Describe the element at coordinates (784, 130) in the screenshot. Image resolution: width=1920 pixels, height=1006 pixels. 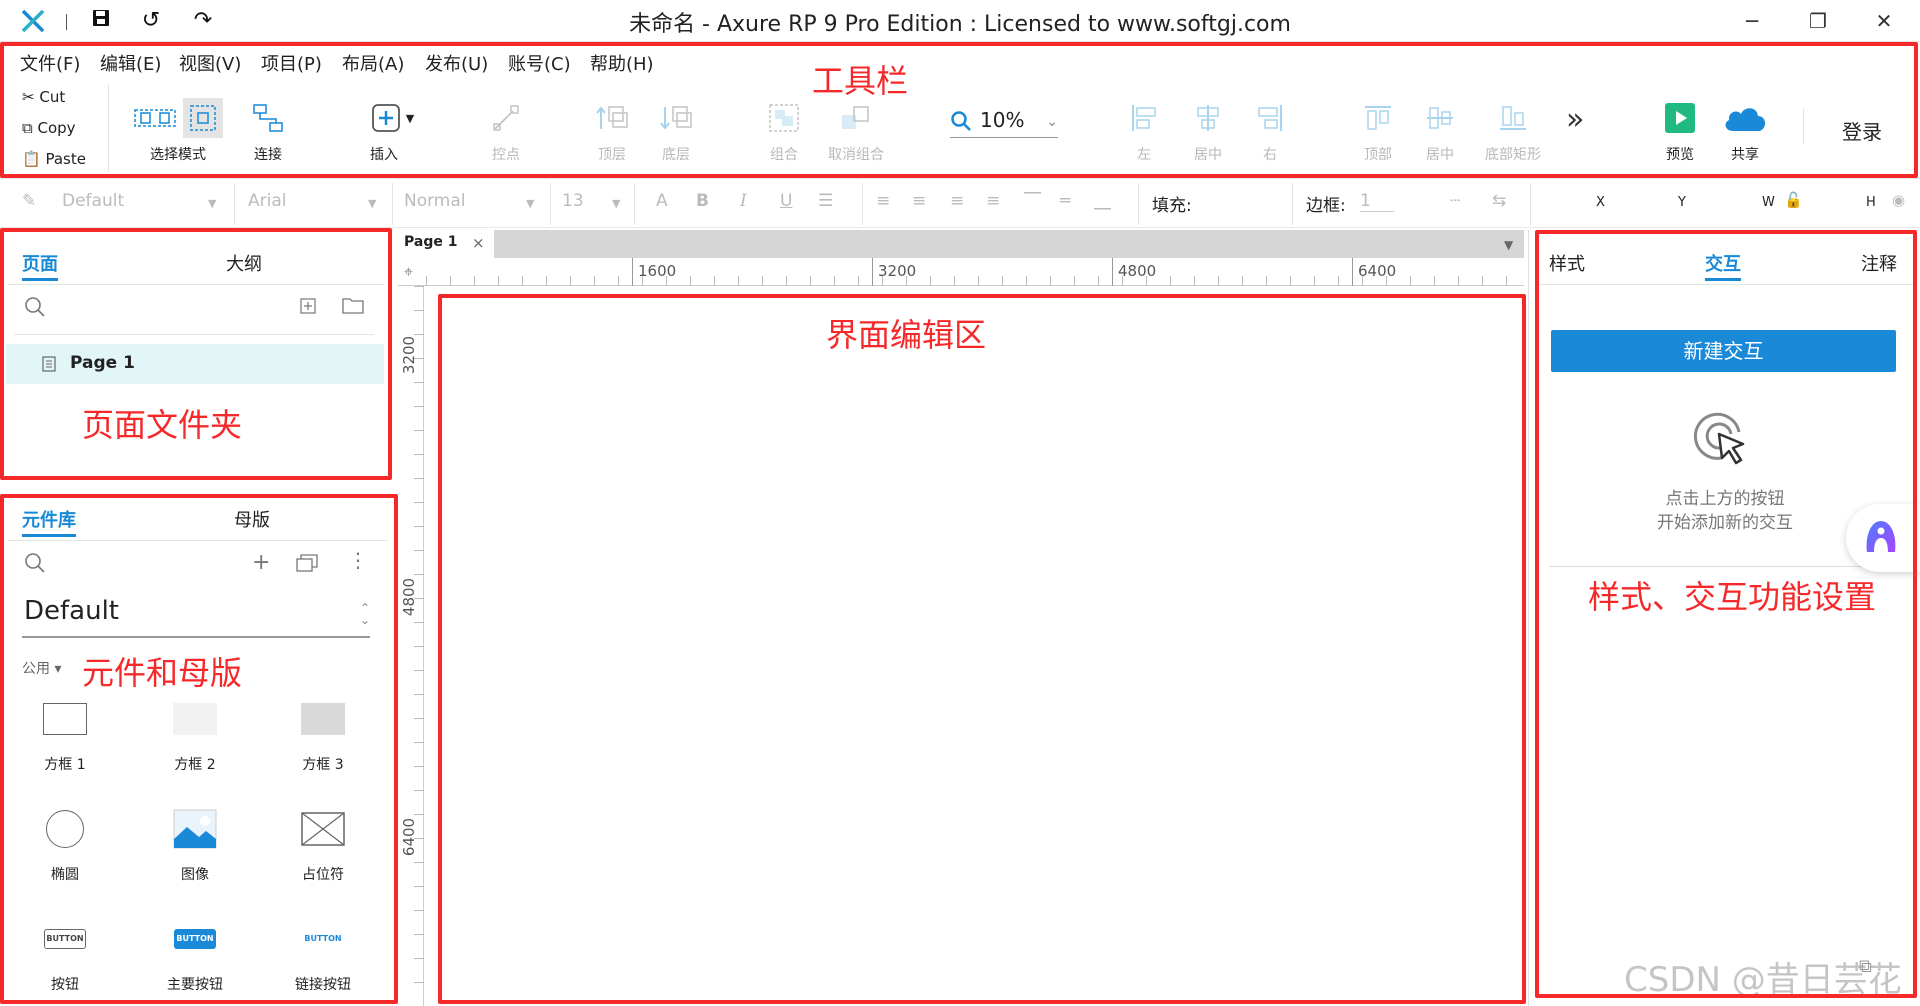
I see `group-button: 组合` at that location.